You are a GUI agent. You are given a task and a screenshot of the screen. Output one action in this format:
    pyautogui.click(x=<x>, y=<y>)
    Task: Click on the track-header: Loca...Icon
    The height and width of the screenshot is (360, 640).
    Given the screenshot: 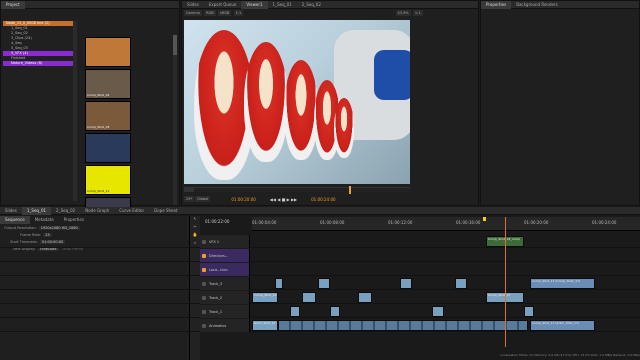 What is the action you would take?
    pyautogui.click(x=225, y=269)
    